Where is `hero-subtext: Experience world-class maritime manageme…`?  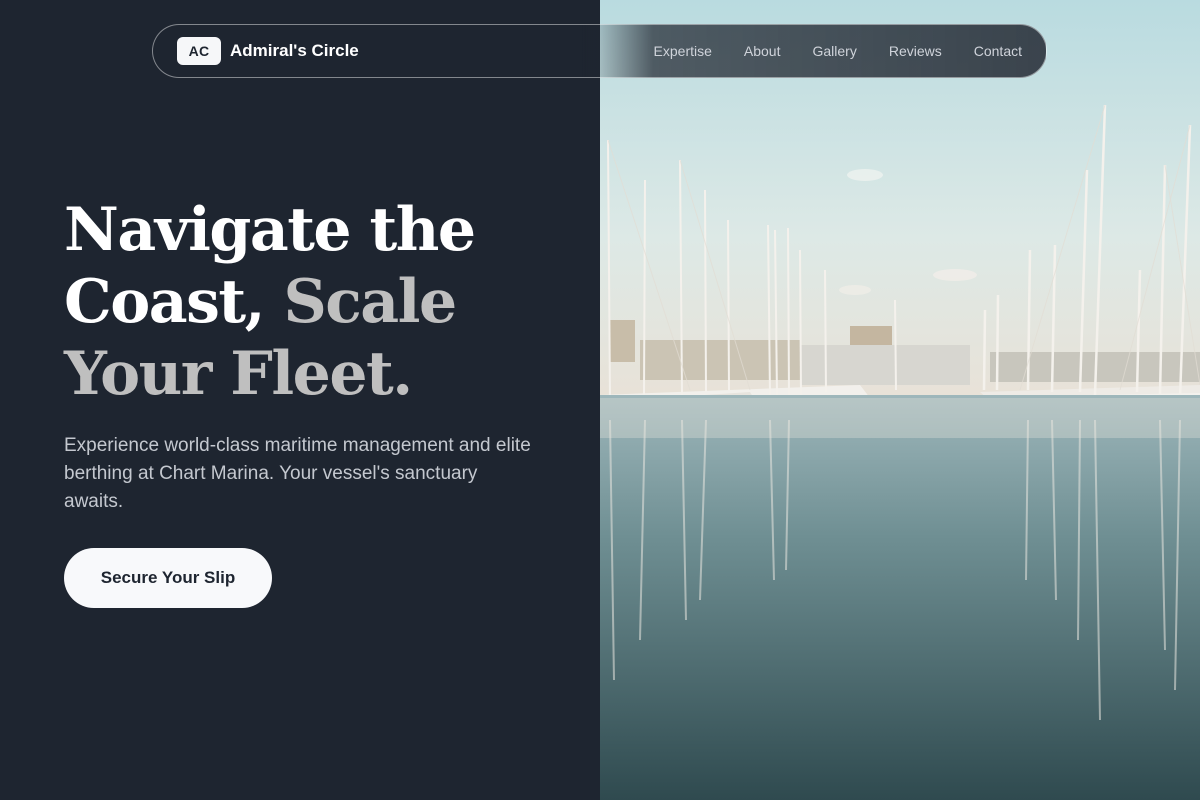 hero-subtext: Experience world-class maritime manageme… is located at coordinates (297, 473).